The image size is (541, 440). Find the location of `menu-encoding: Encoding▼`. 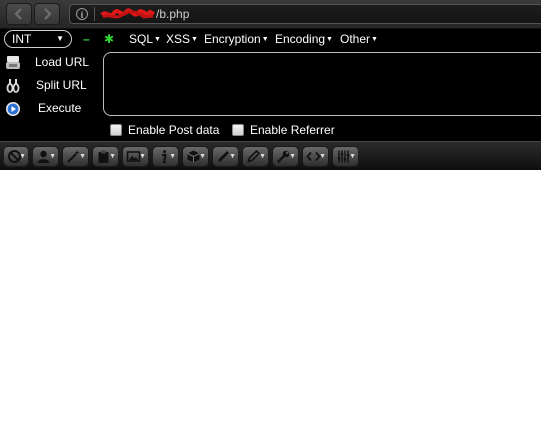

menu-encoding: Encoding▼ is located at coordinates (304, 39).